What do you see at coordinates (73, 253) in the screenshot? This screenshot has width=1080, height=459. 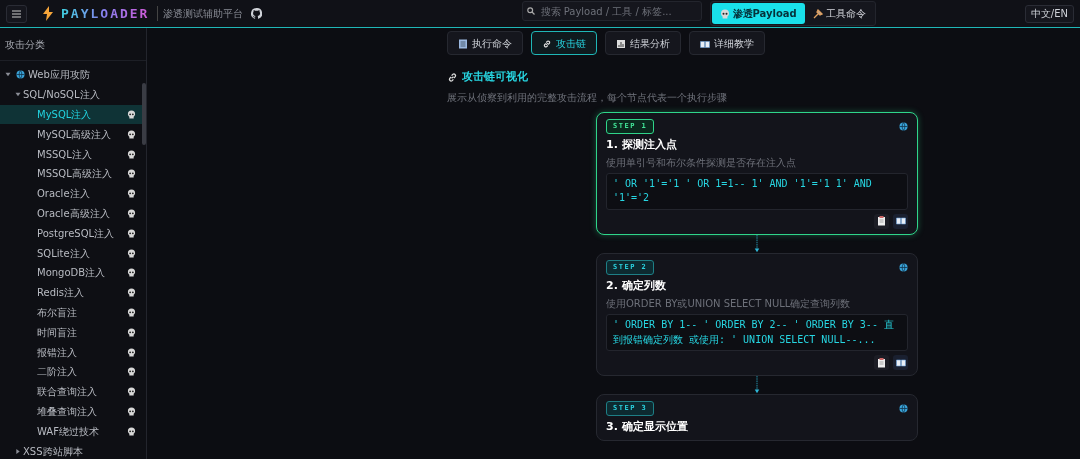 I see `tree-item: SQLite注入` at bounding box center [73, 253].